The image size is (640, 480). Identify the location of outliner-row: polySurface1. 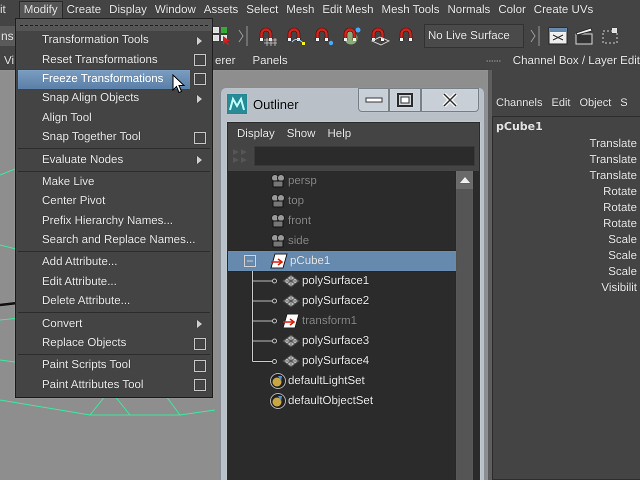
(342, 281).